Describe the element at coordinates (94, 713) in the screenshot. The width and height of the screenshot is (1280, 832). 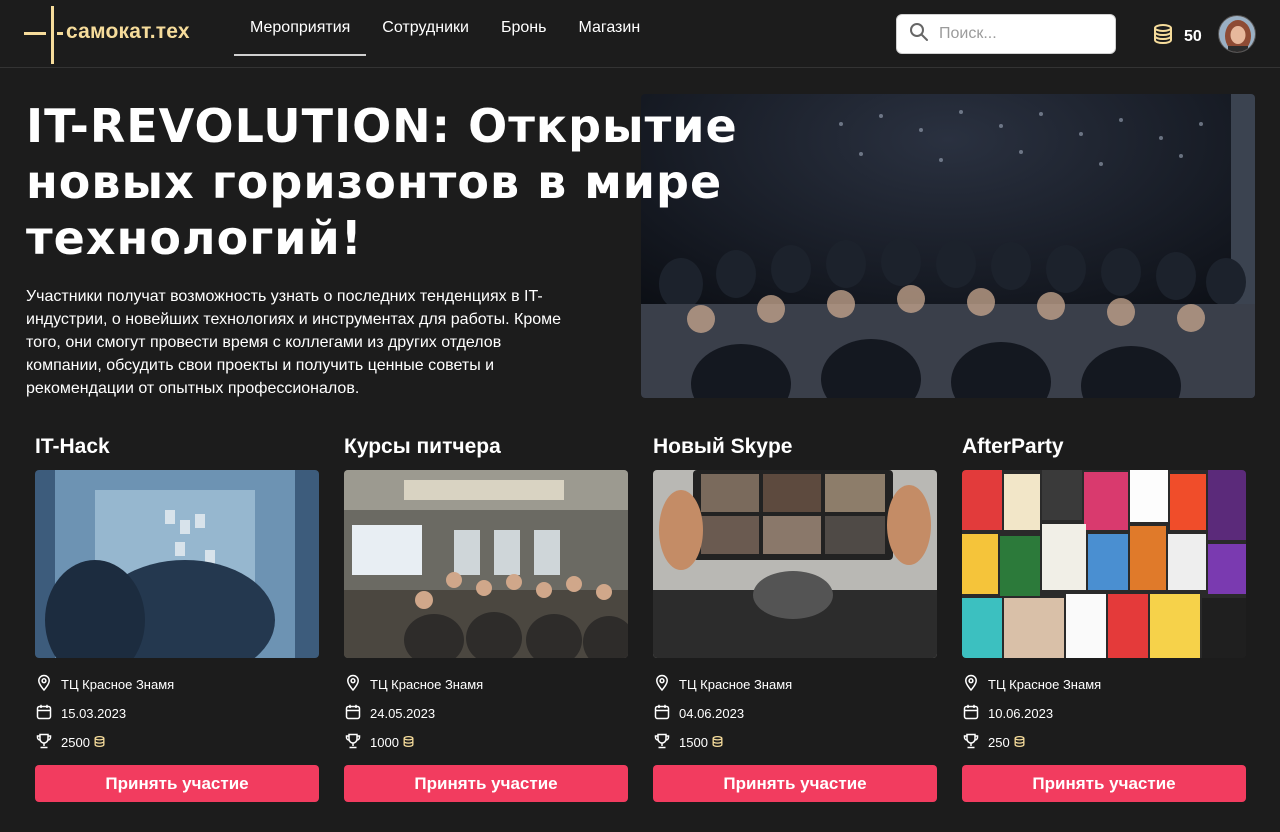
I see `event-date-text: 15.03.2023` at that location.